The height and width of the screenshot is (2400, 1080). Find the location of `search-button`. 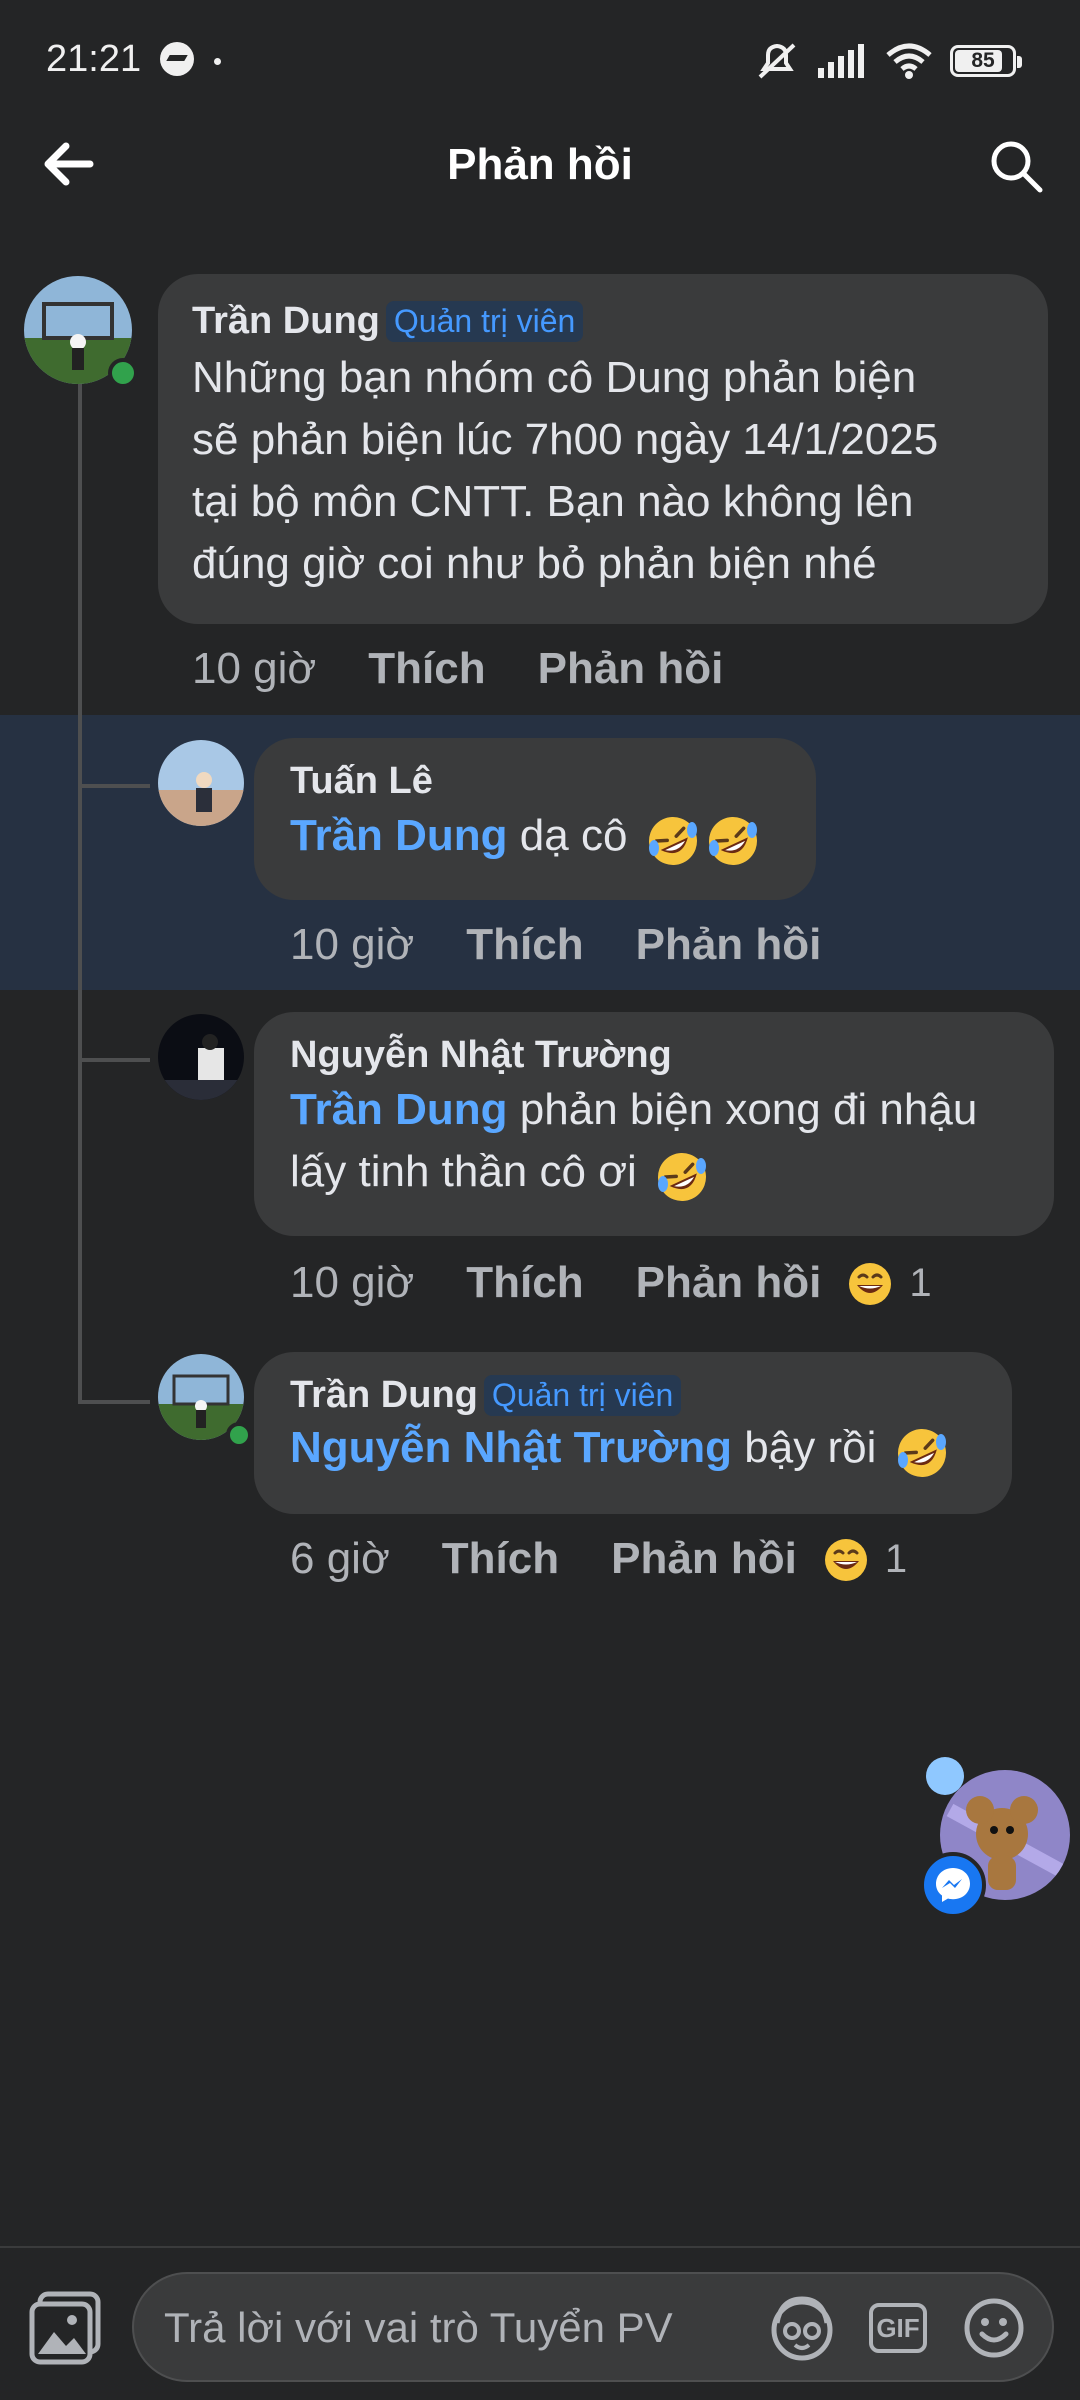

search-button is located at coordinates (1016, 166).